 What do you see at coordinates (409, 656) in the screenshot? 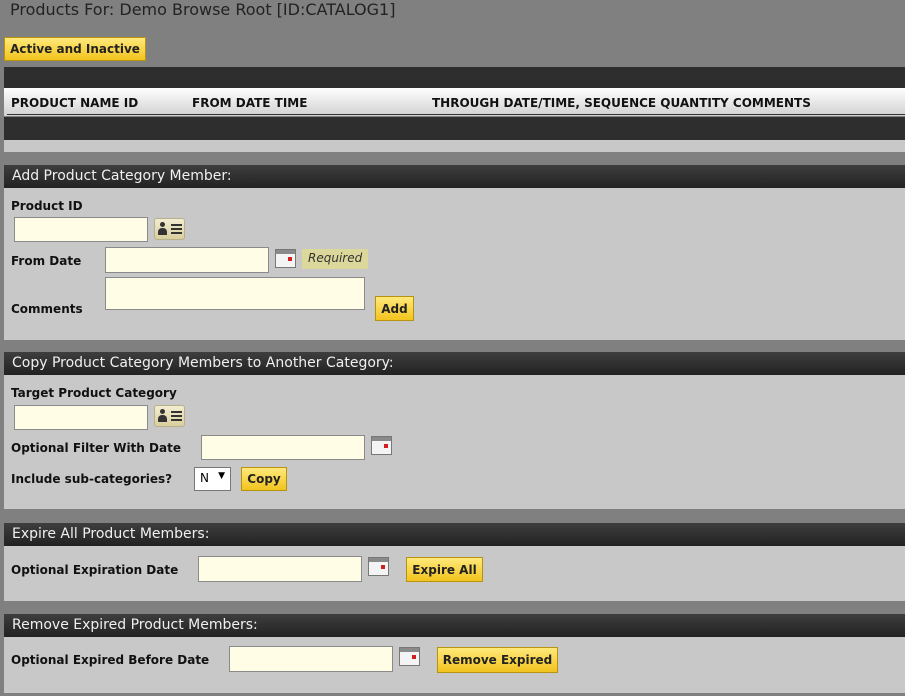
I see `expired-before-date-calendar-icon` at bounding box center [409, 656].